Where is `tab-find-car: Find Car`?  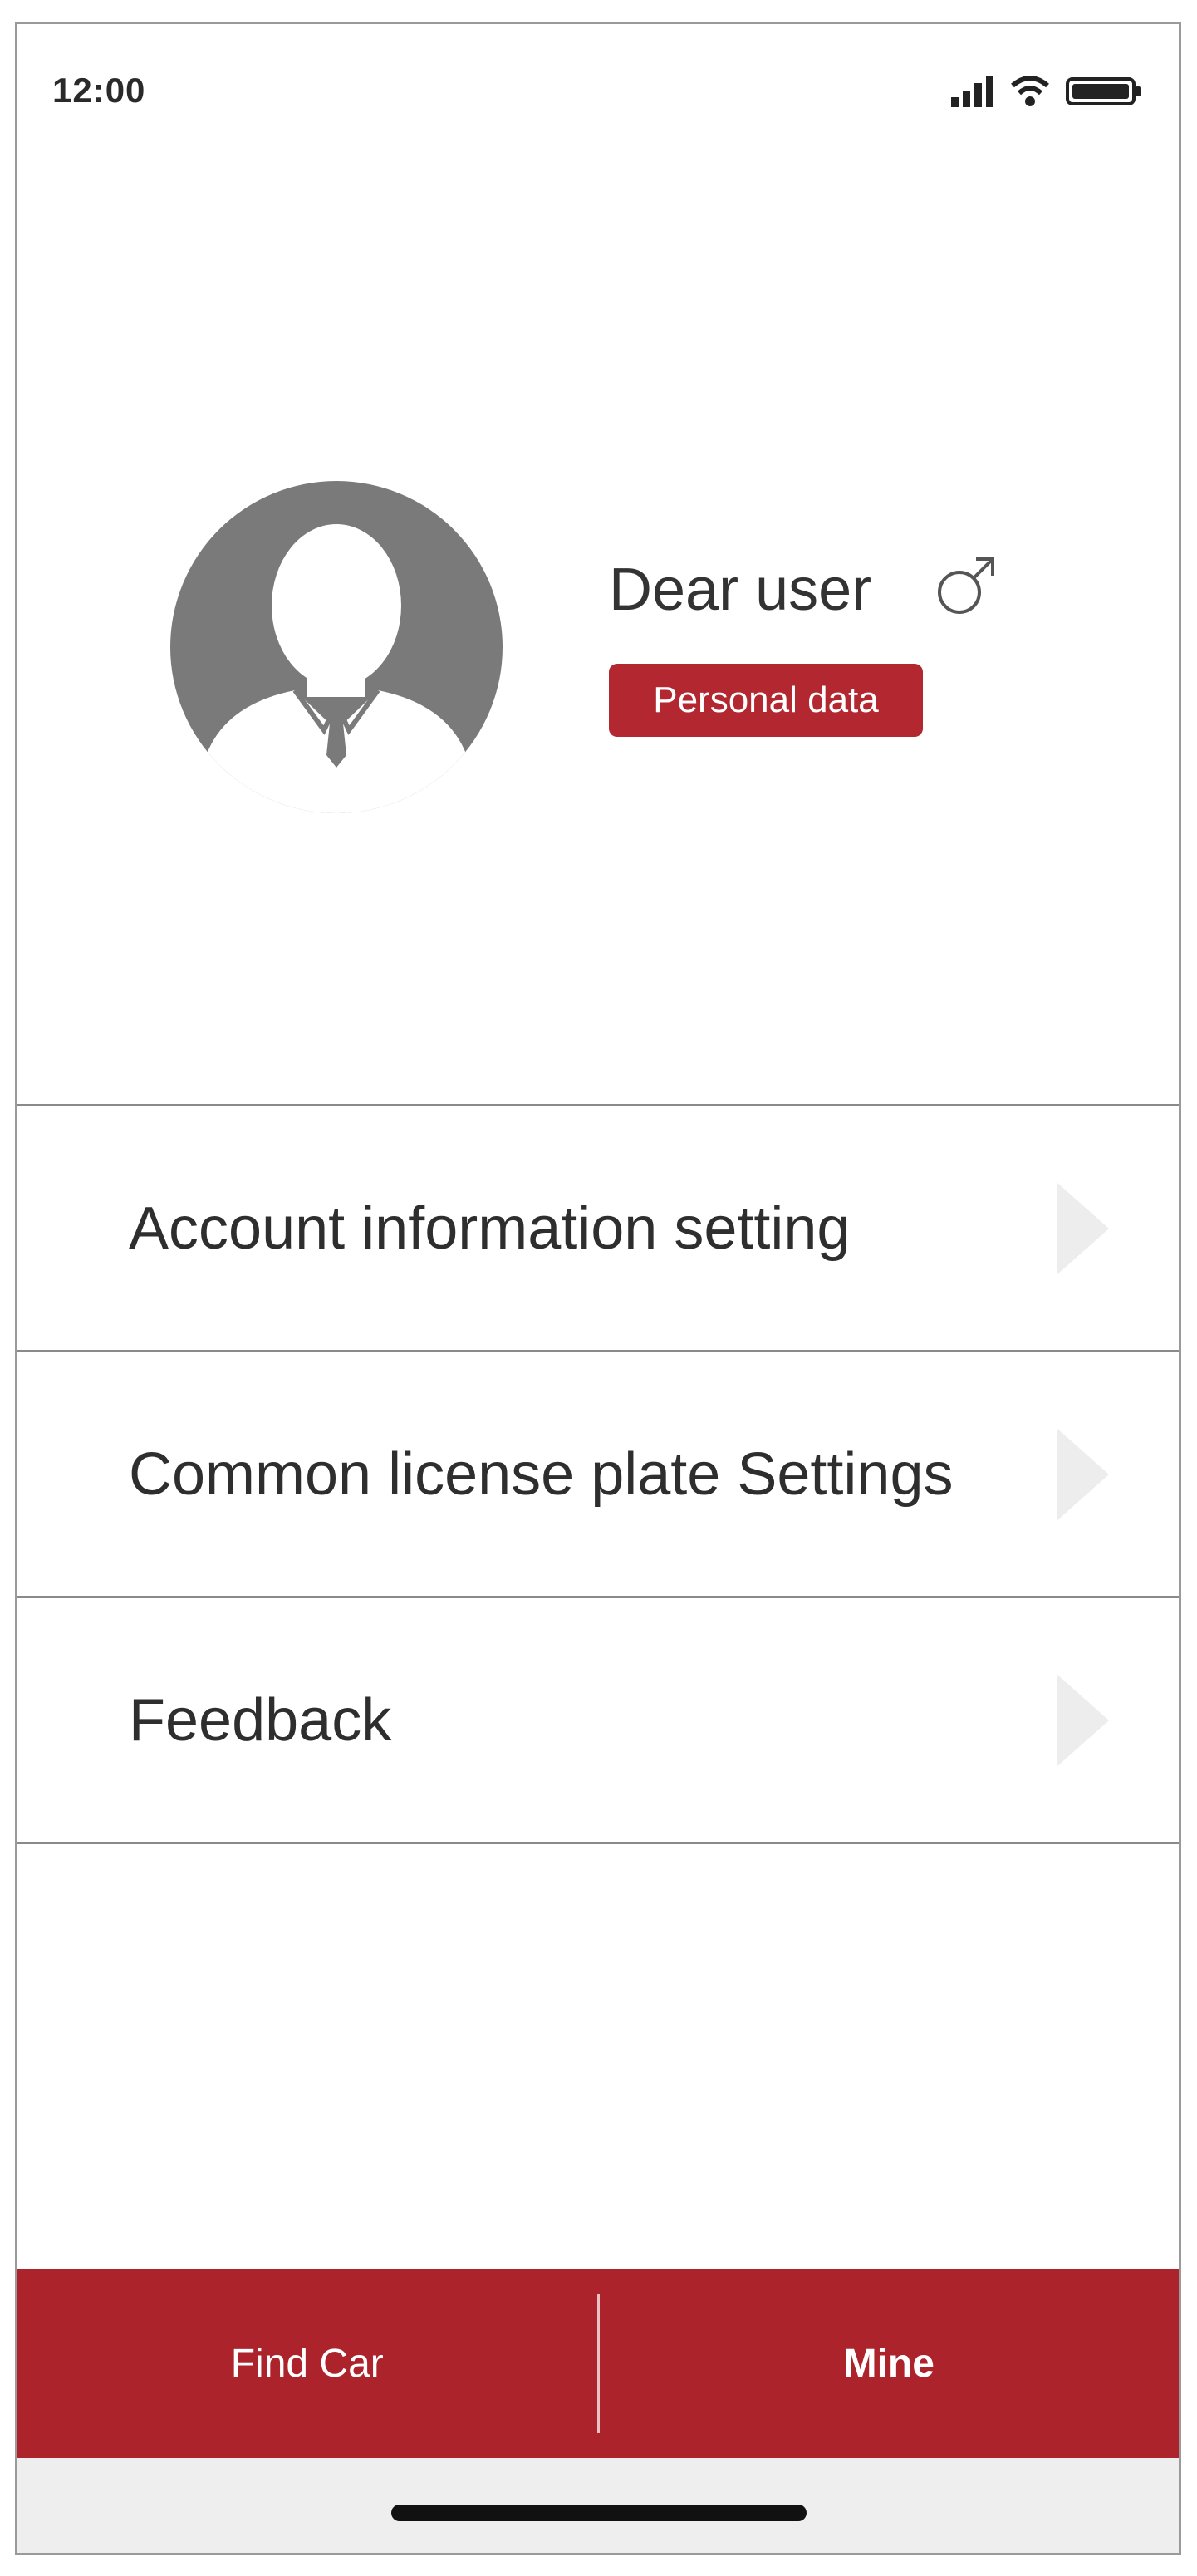 tab-find-car: Find Car is located at coordinates (307, 2363).